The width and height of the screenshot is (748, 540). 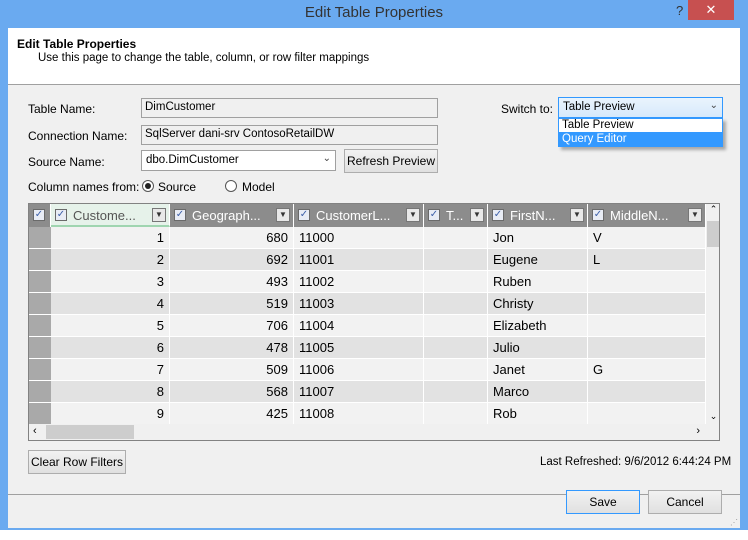 I want to click on help-button: ?, so click(x=679, y=10).